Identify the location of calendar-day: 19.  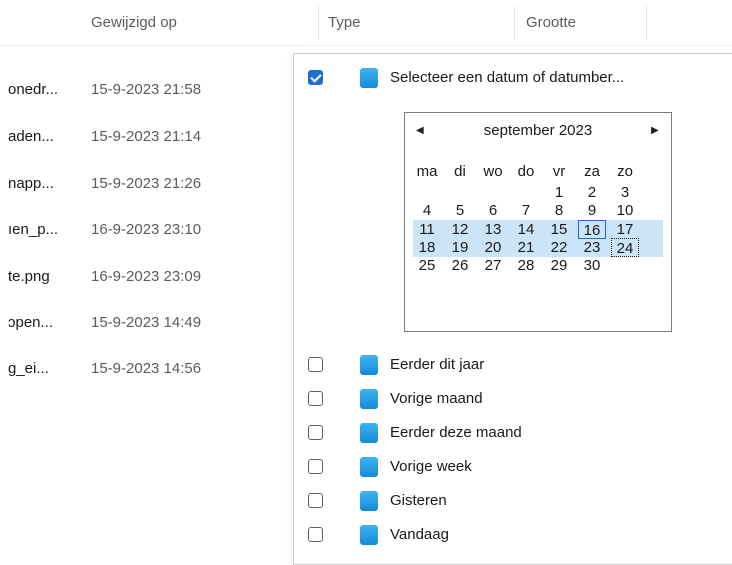
(460, 247).